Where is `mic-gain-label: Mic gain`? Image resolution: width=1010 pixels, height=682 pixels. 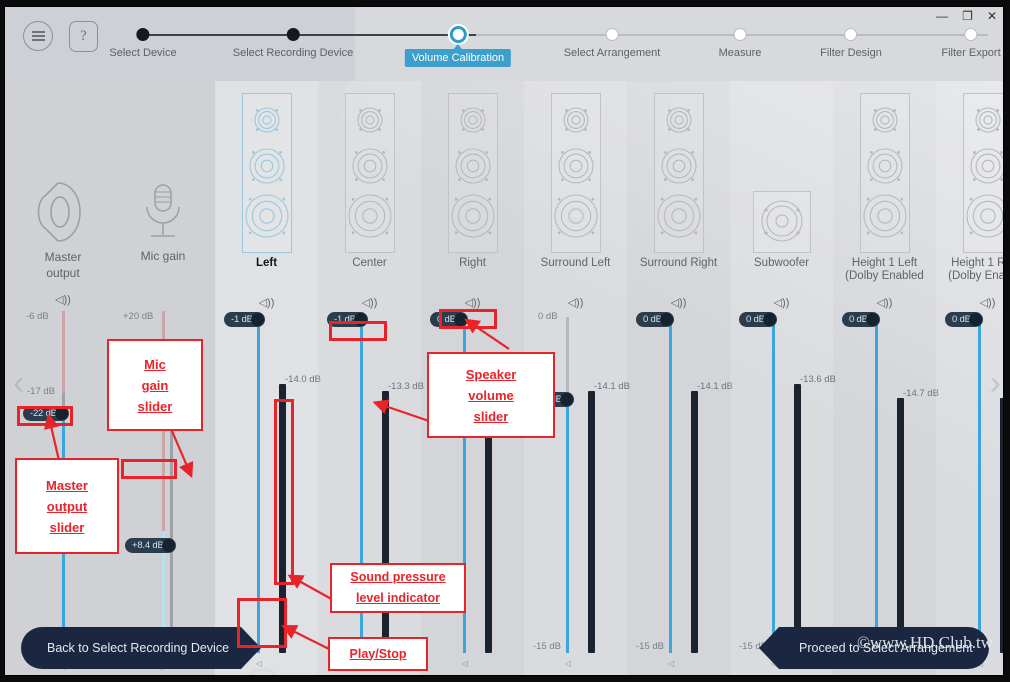
mic-gain-label: Mic gain is located at coordinates (163, 256).